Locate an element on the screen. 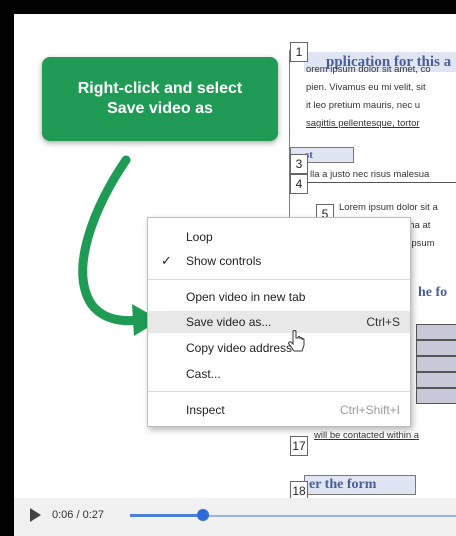 This screenshot has height=536, width=456. menu-item-inspect: Inspect Ctrl+Shift+I is located at coordinates (279, 410).